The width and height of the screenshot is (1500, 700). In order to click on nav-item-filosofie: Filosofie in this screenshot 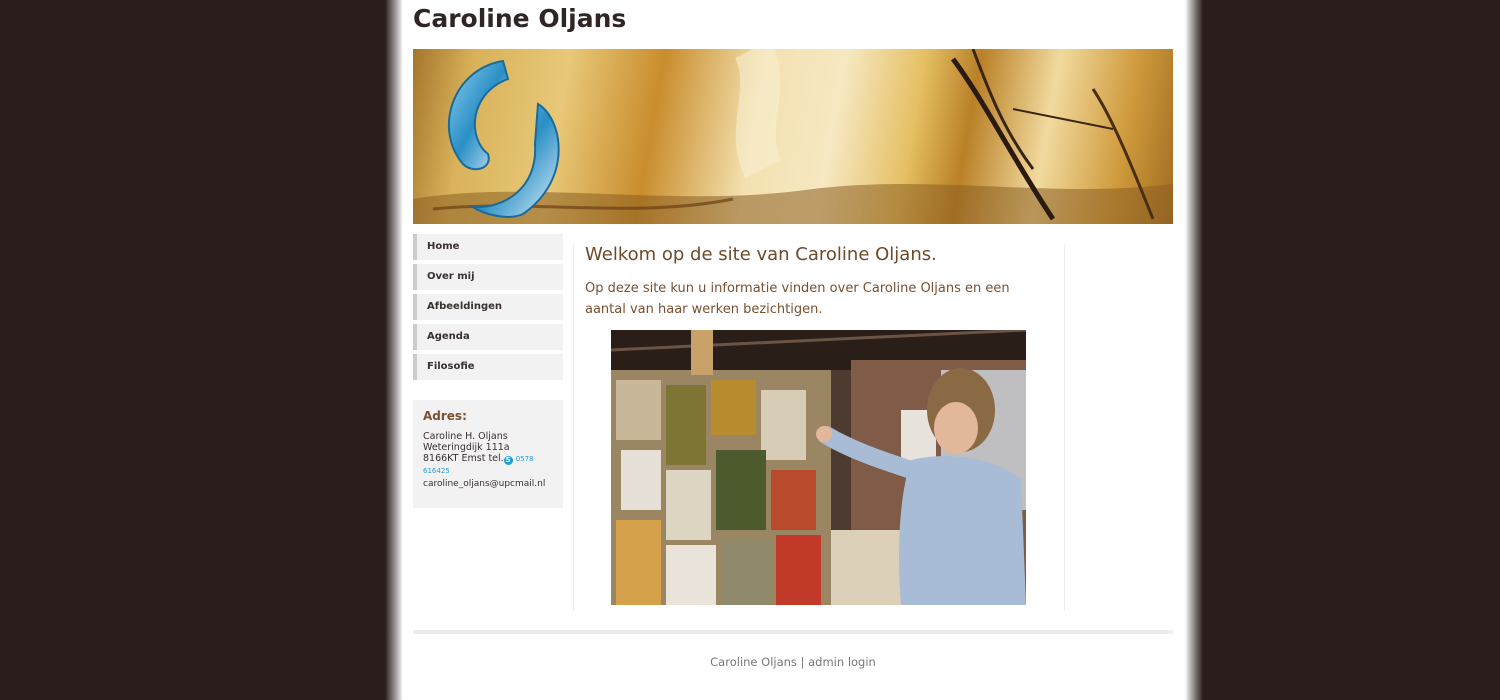, I will do `click(488, 367)`.